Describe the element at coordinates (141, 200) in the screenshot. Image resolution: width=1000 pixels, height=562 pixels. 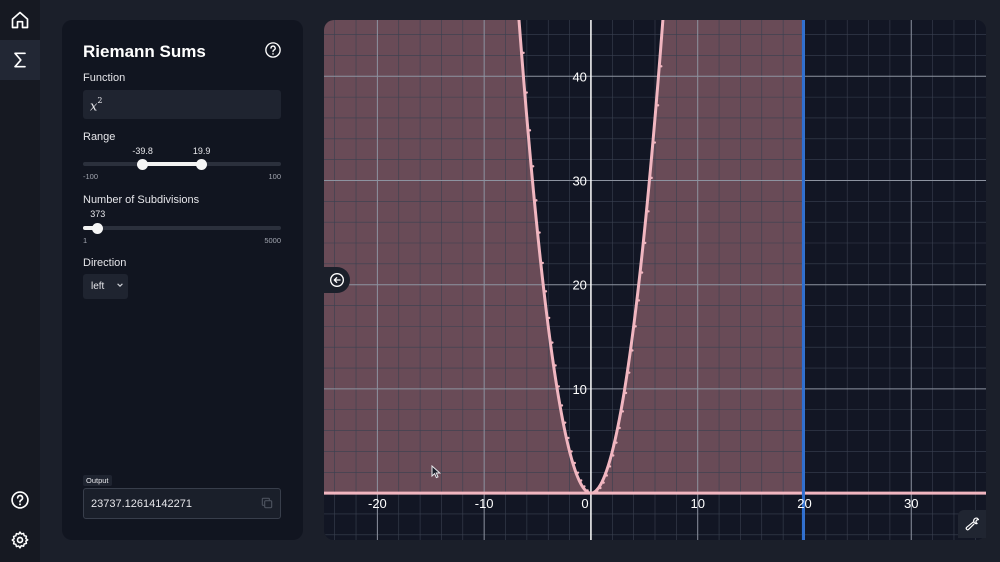
I see `subdivisions-label: Number of Subdivisions` at that location.